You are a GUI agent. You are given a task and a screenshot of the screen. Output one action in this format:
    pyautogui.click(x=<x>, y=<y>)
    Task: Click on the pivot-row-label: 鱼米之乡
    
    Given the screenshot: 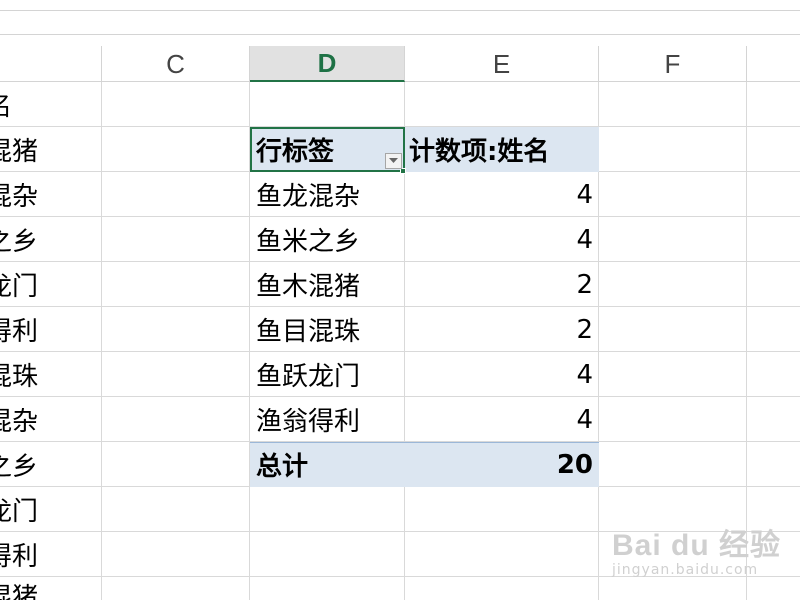 What is the action you would take?
    pyautogui.click(x=330, y=239)
    